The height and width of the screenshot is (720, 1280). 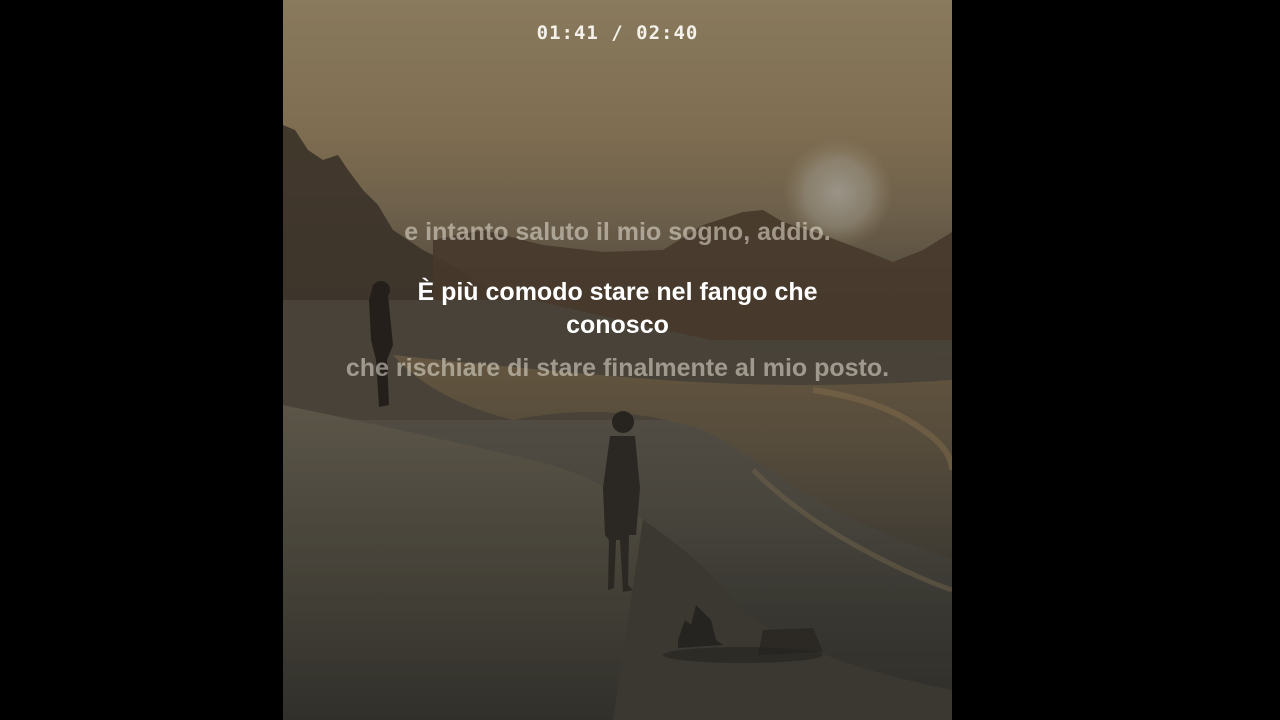 What do you see at coordinates (617, 33) in the screenshot?
I see `playback-timestamp: 01:41 / 02:40` at bounding box center [617, 33].